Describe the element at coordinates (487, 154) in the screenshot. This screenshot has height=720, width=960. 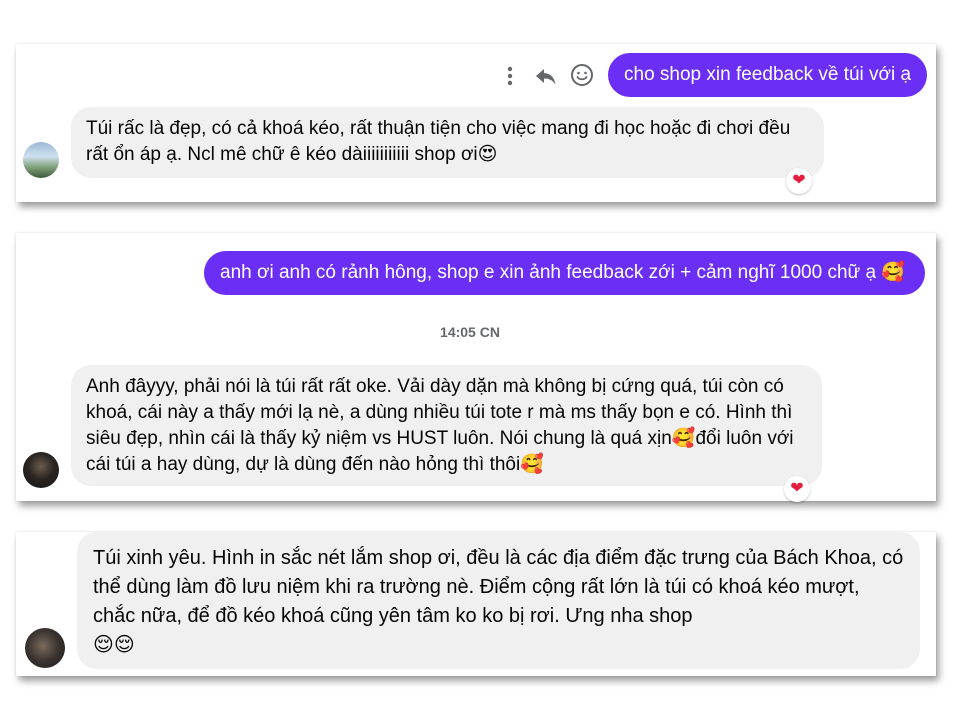
I see `heart-eyes-emoji: 😍` at that location.